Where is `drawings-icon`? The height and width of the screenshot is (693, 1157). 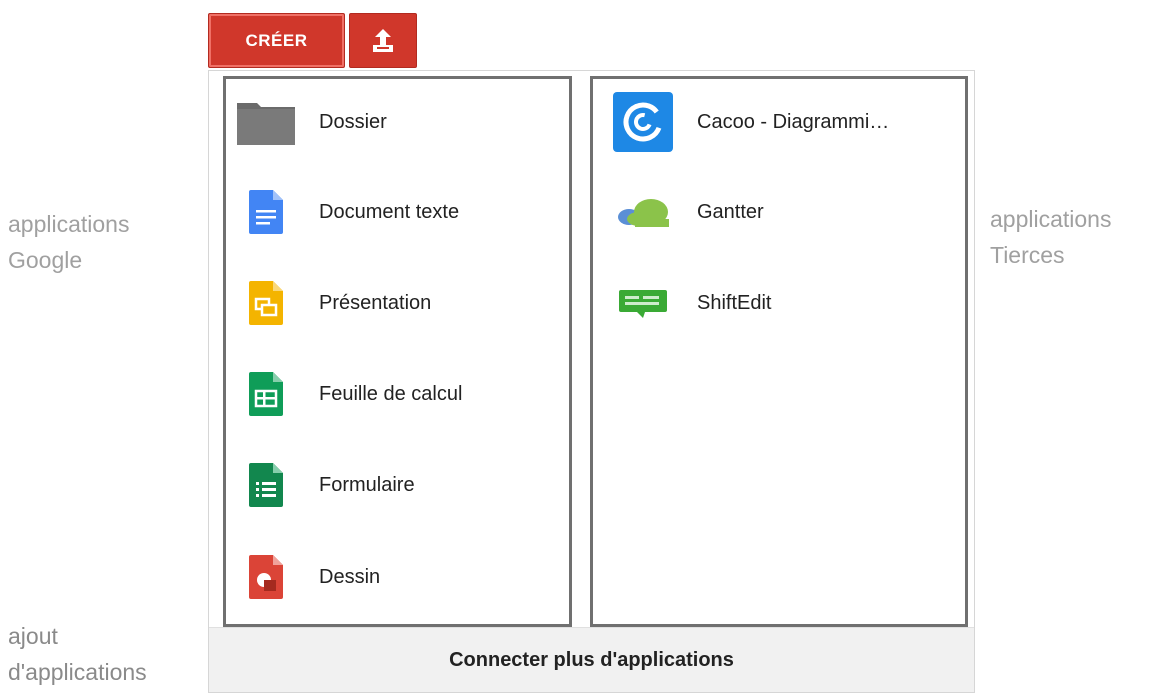 drawings-icon is located at coordinates (266, 577).